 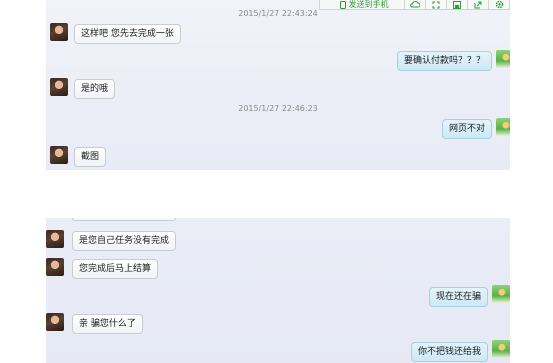 I want to click on message-text: 你不把钱还给我, so click(x=449, y=352).